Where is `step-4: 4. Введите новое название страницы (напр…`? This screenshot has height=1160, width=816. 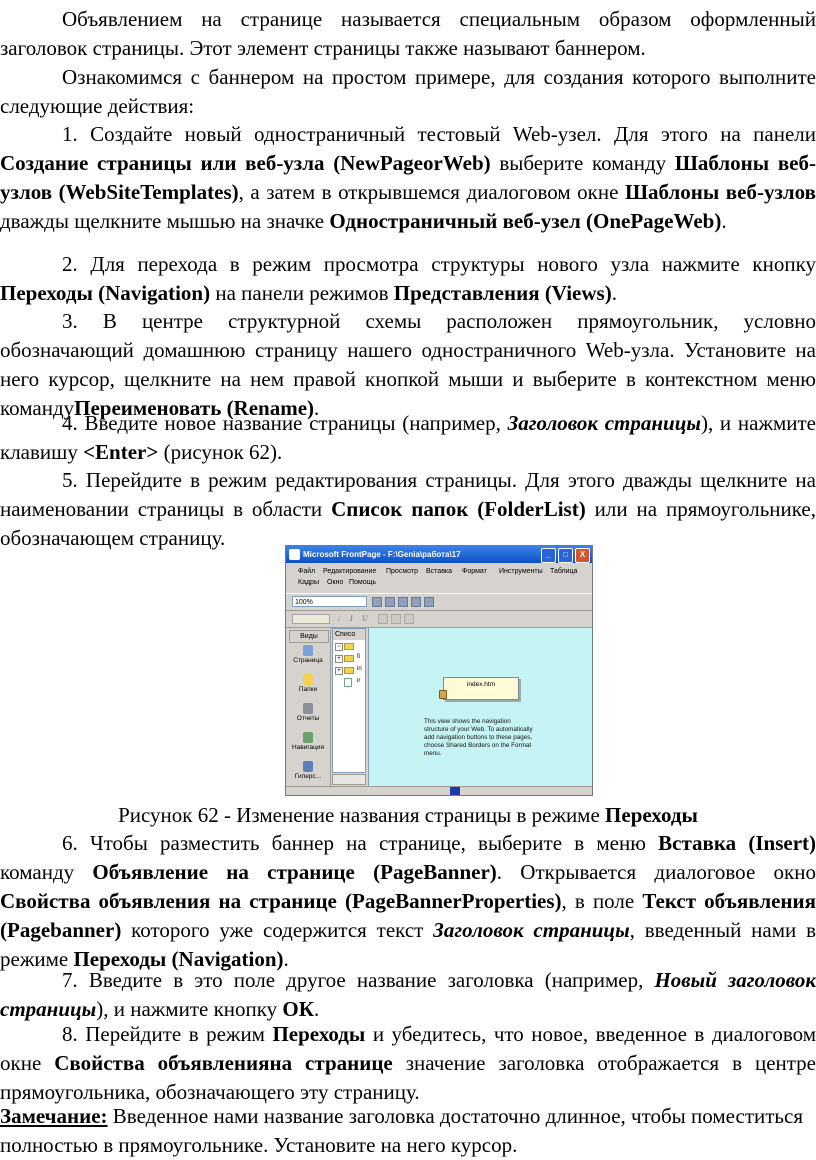
step-4: 4. Введите новое название страницы (напр… is located at coordinates (408, 438).